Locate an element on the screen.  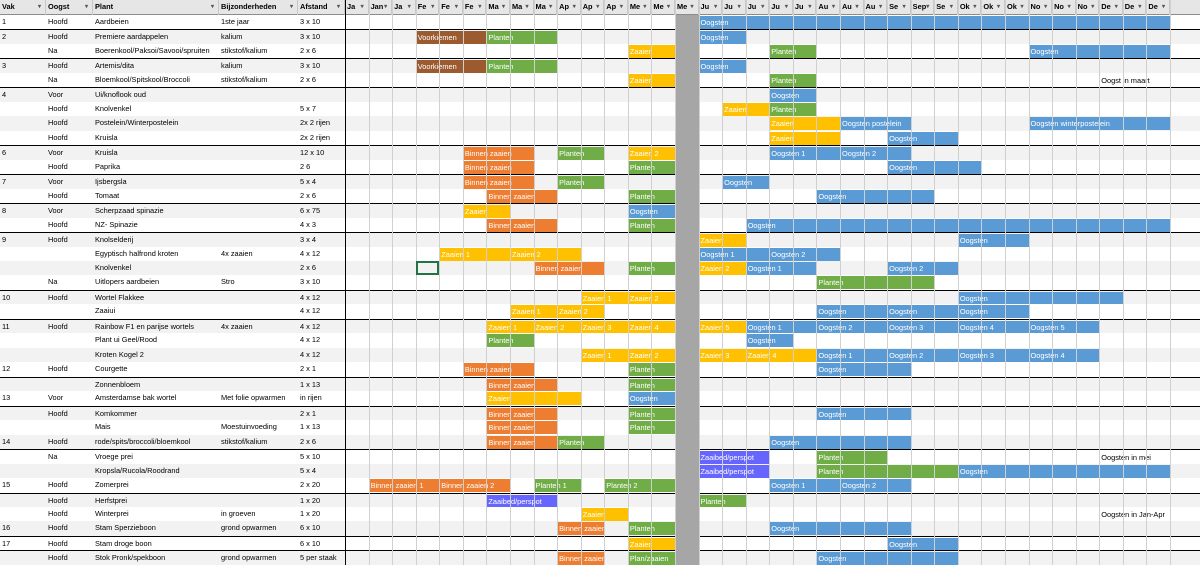
cell-plant: Ijsbergsla is located at coordinates (156, 181).